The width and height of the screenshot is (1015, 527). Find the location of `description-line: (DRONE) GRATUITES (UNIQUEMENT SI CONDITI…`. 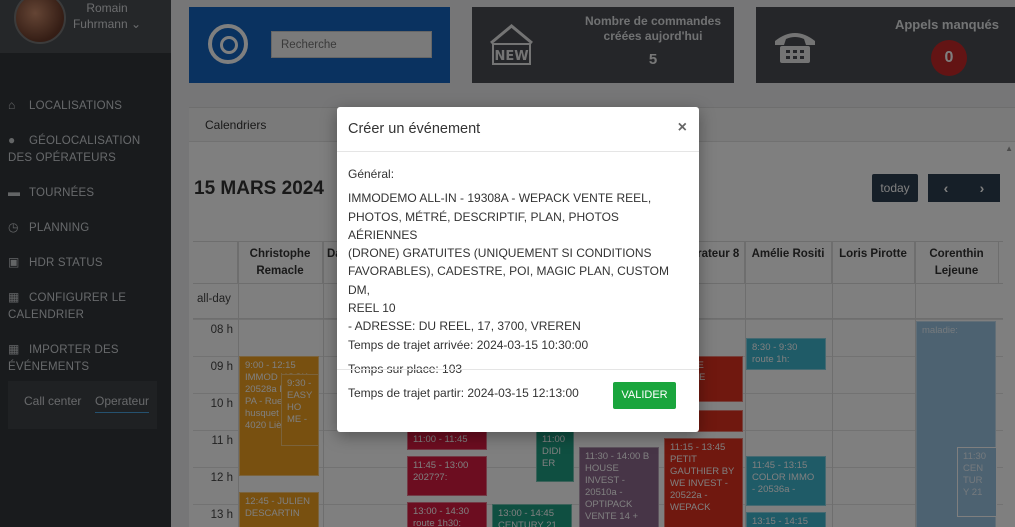

description-line: (DRONE) GRATUITES (UNIQUEMENT SI CONDITI… is located at coordinates (500, 253).